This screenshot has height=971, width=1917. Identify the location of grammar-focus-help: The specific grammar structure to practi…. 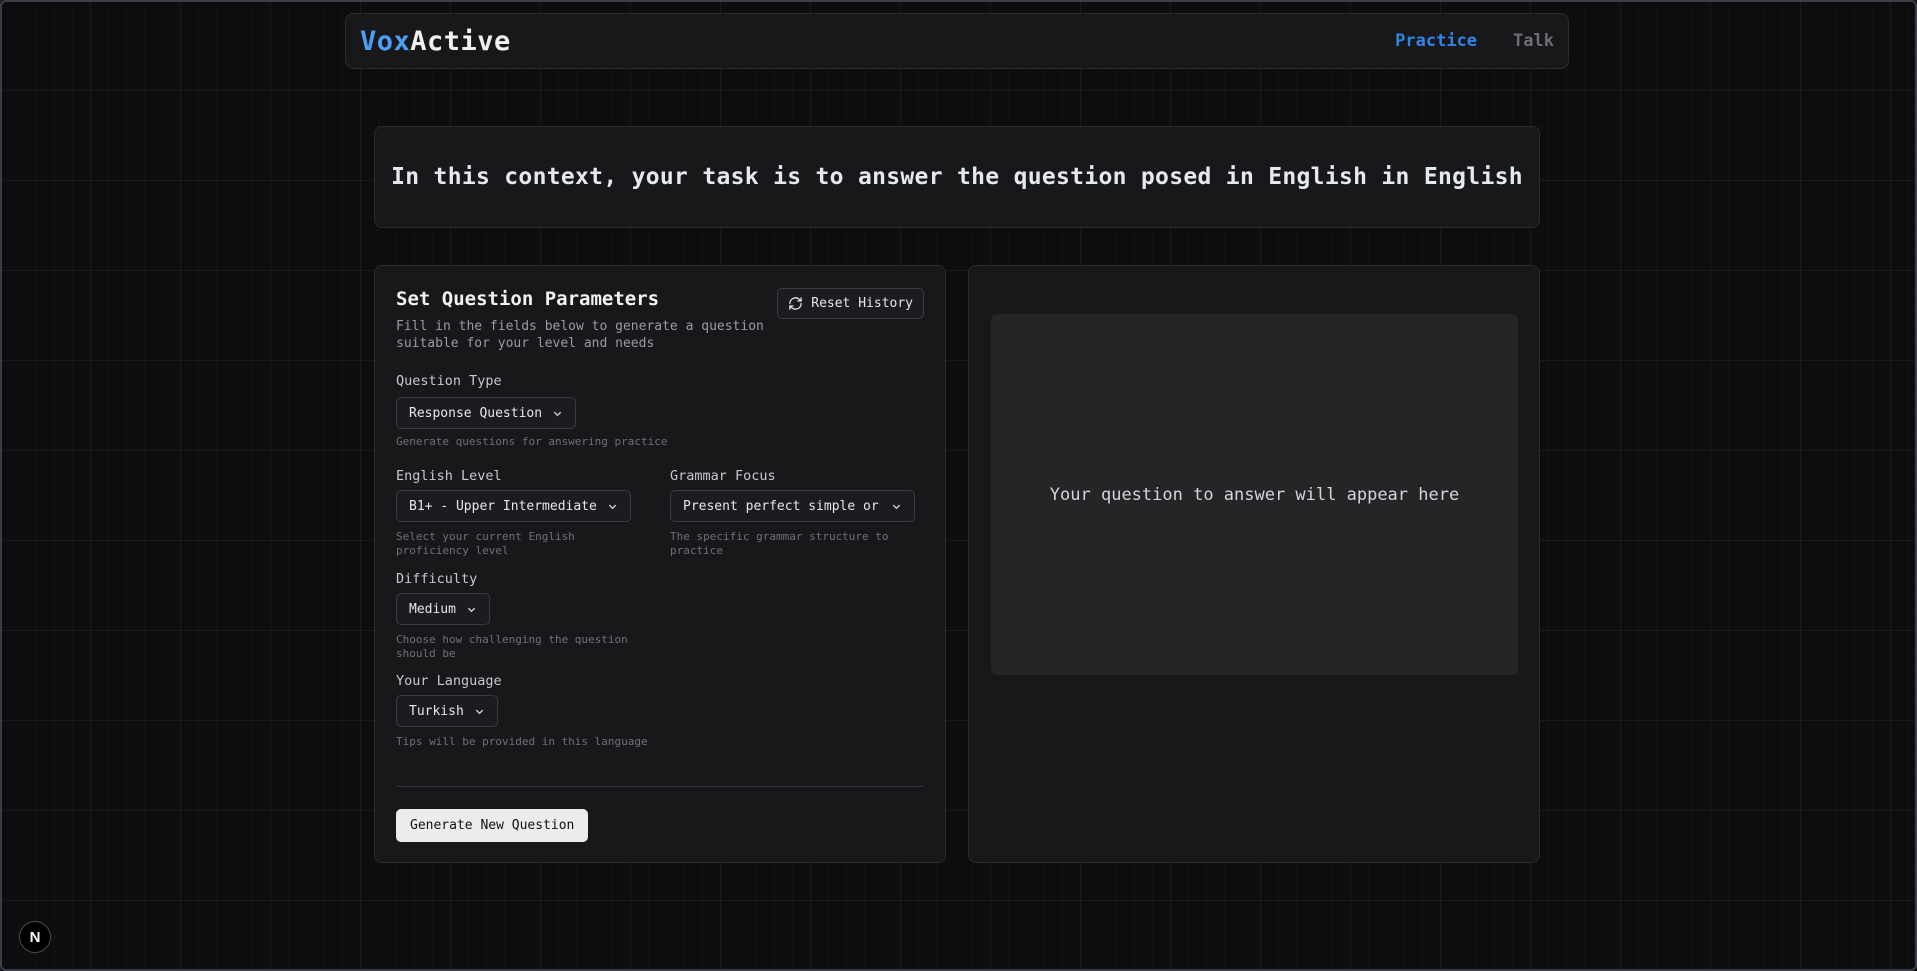
(779, 543).